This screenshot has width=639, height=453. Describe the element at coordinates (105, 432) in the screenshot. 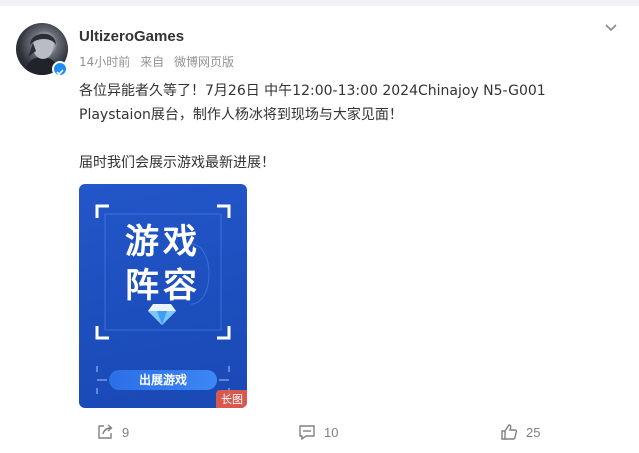

I see `repost-icon` at that location.